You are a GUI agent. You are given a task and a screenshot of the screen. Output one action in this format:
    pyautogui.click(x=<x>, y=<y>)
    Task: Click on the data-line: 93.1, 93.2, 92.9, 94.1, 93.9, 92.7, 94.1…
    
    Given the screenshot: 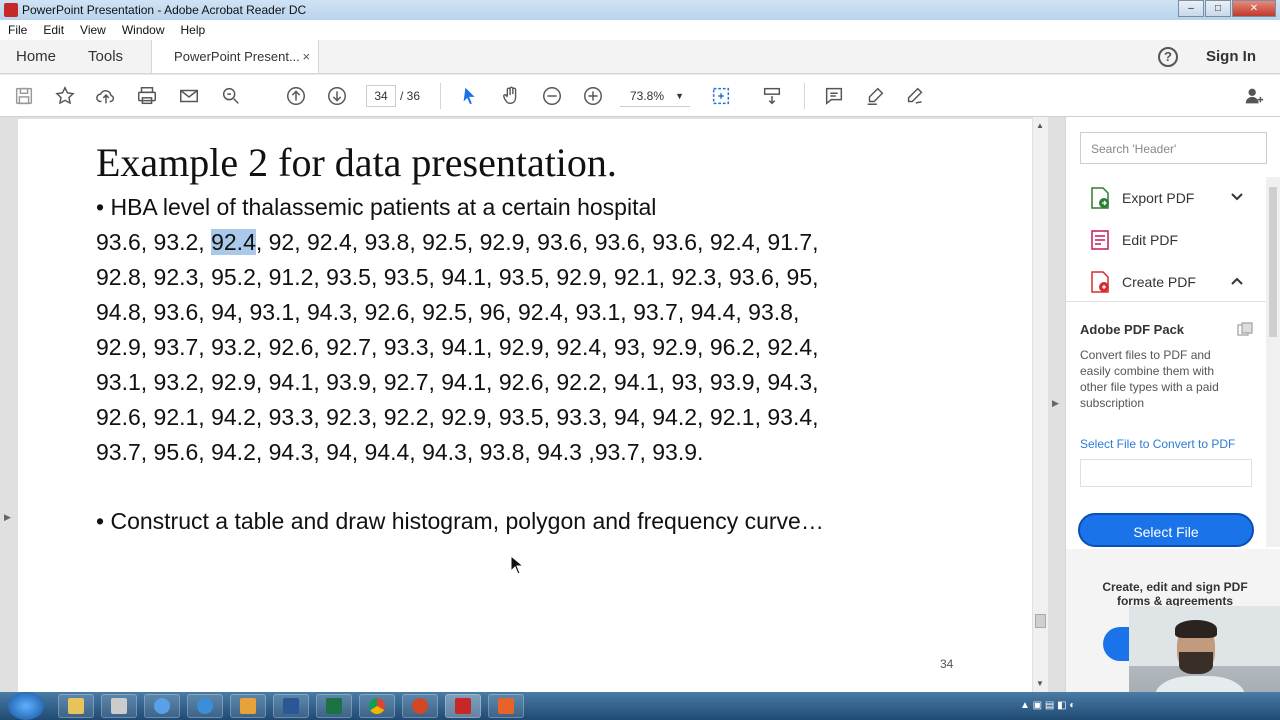 What is the action you would take?
    pyautogui.click(x=457, y=382)
    